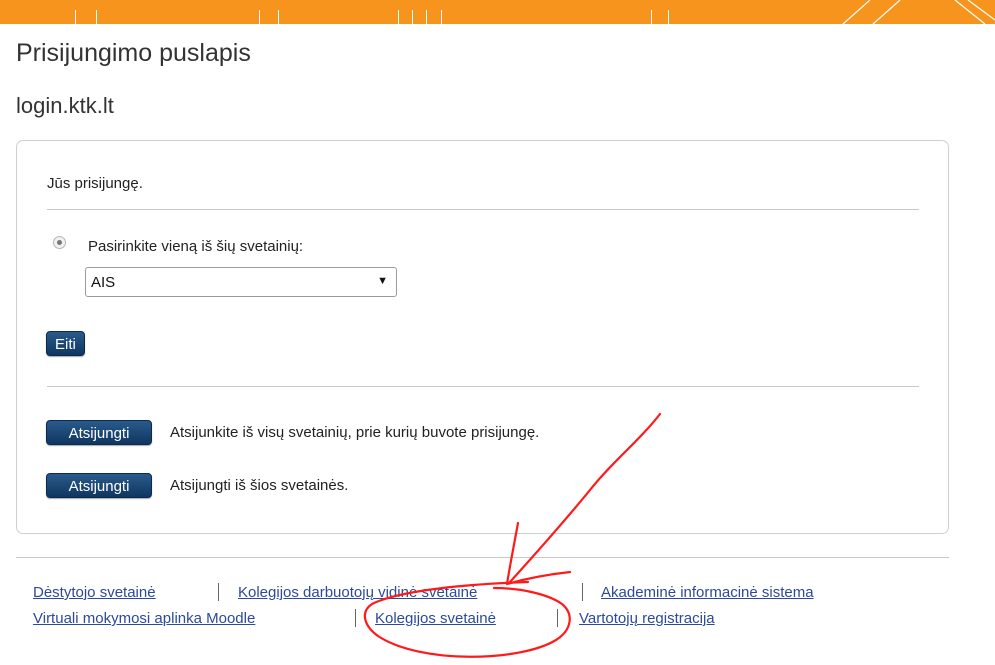  What do you see at coordinates (482, 557) in the screenshot?
I see `footer-divider` at bounding box center [482, 557].